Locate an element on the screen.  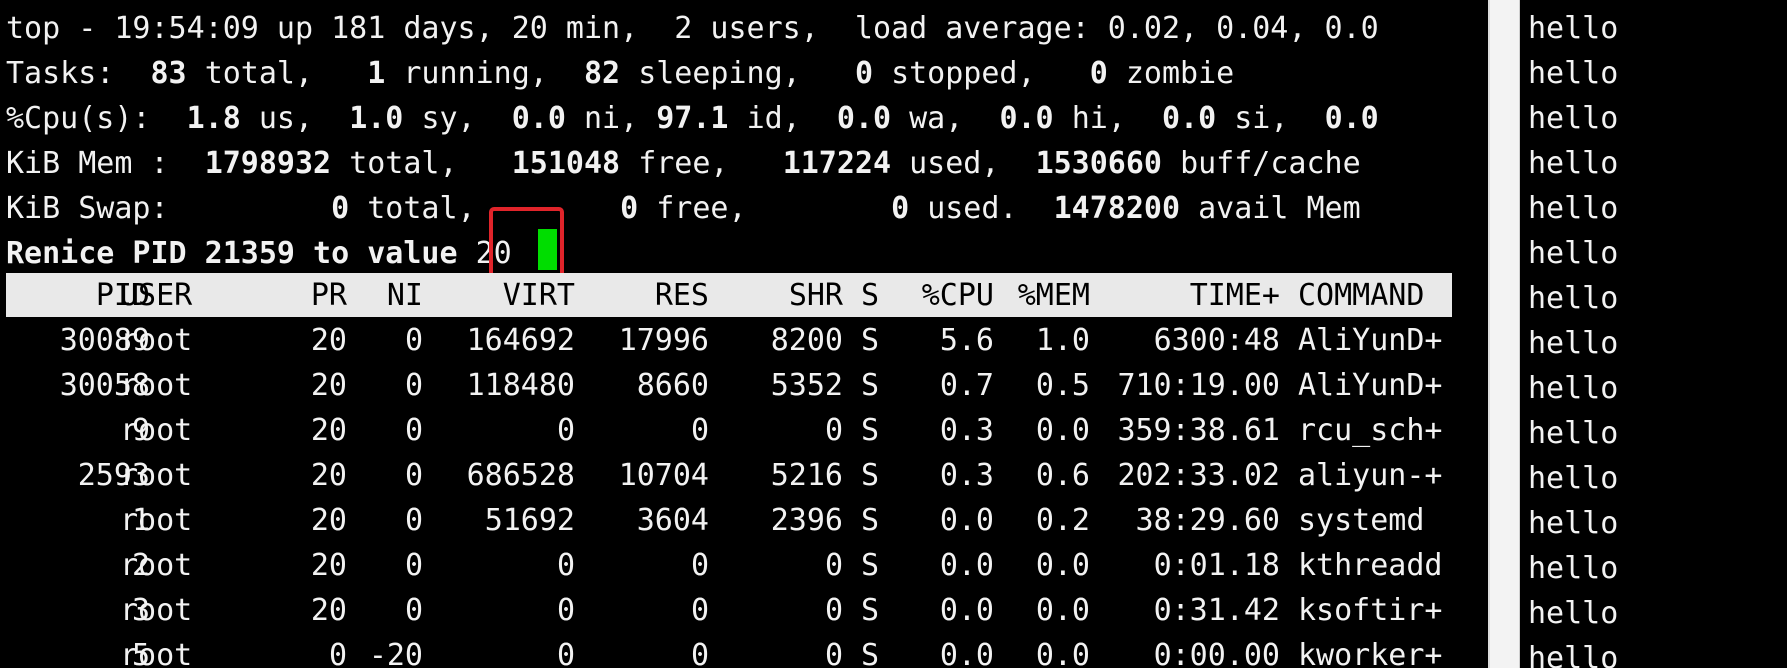
mem-total: 1798932 is located at coordinates (268, 163).